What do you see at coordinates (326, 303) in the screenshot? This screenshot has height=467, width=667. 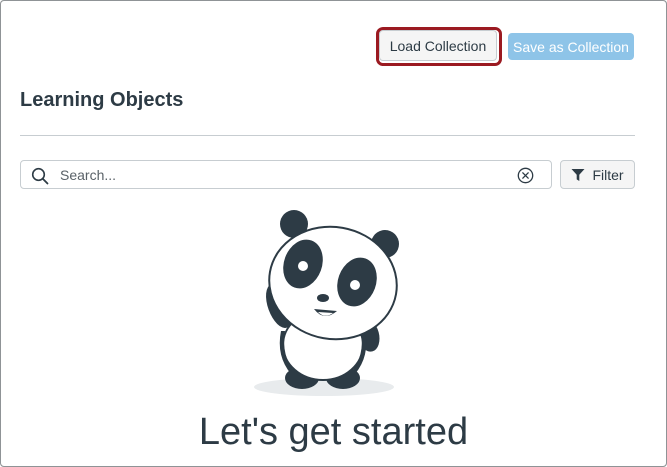 I see `panda-illustration` at bounding box center [326, 303].